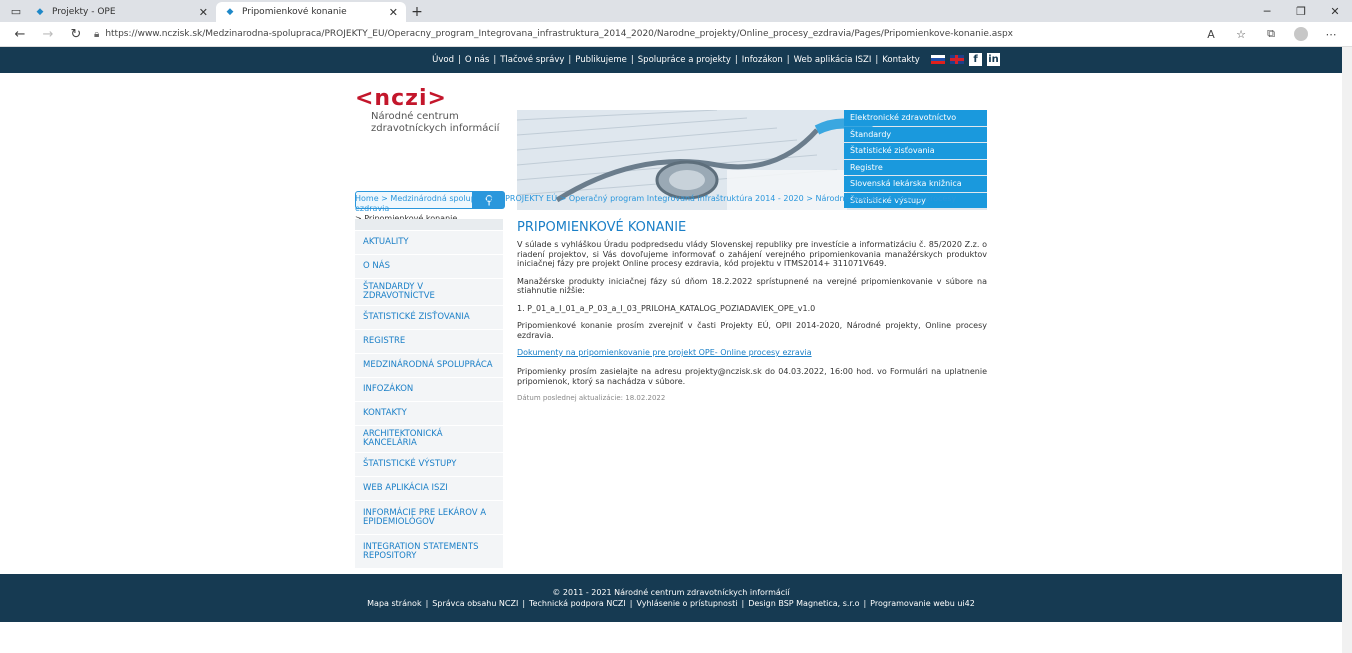  Describe the element at coordinates (915, 184) in the screenshot. I see `quick-menu-slovenska-lekarska-kniznica: Slovenská lekárska knižnica` at that location.